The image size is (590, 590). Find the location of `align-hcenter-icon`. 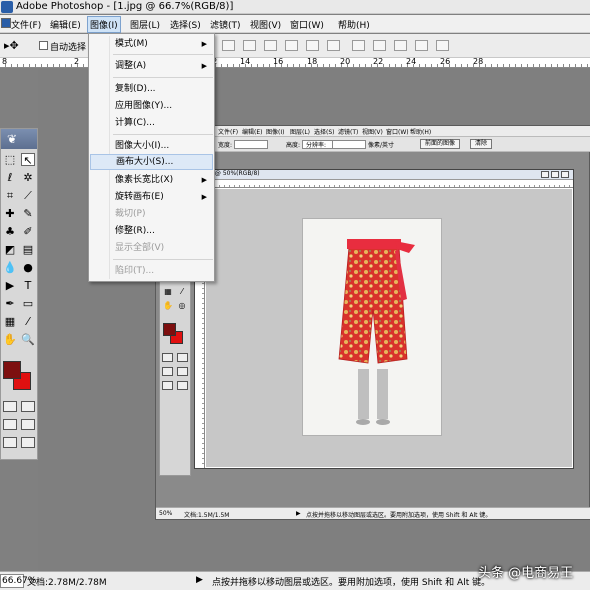

align-hcenter-icon is located at coordinates (312, 45).